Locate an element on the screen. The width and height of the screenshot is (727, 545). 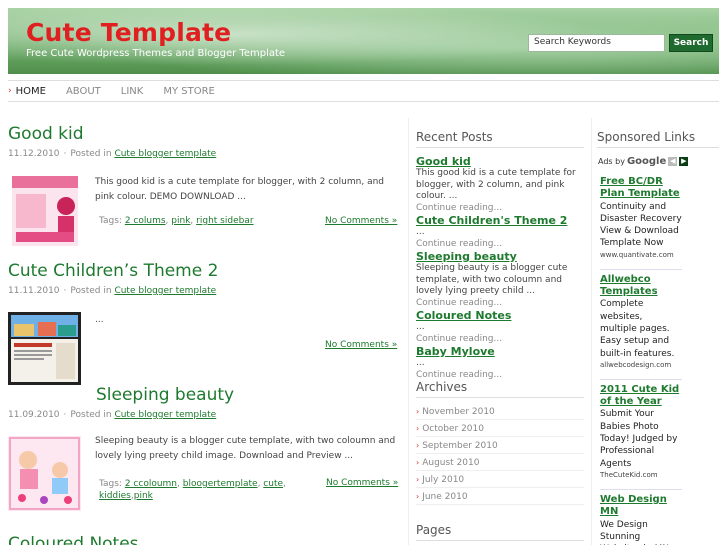
post-date: 11.11.2010 is located at coordinates (34, 291).